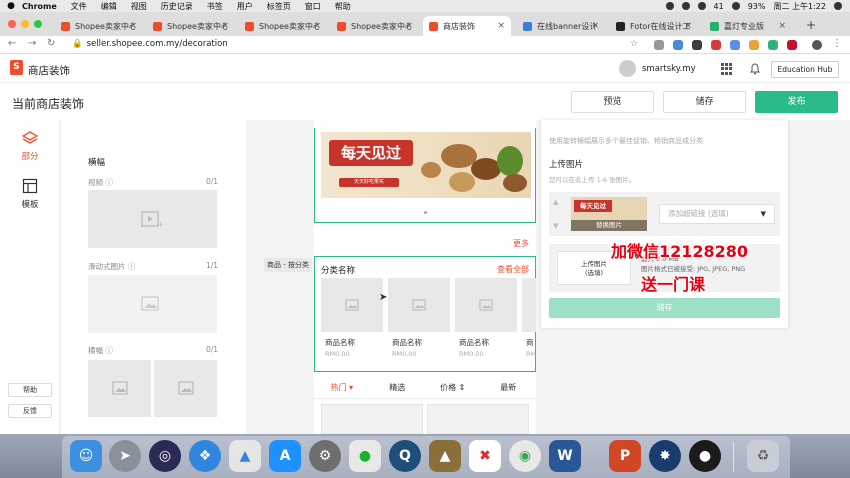 The width and height of the screenshot is (850, 478). Describe the element at coordinates (561, 26) in the screenshot. I see `browser-tab: 在线banner设计 ×` at that location.